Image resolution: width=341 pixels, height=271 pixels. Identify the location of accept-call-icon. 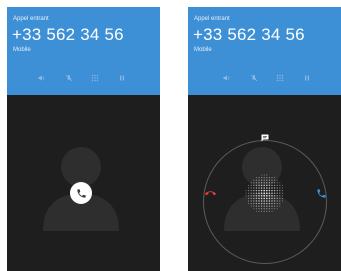
(321, 193).